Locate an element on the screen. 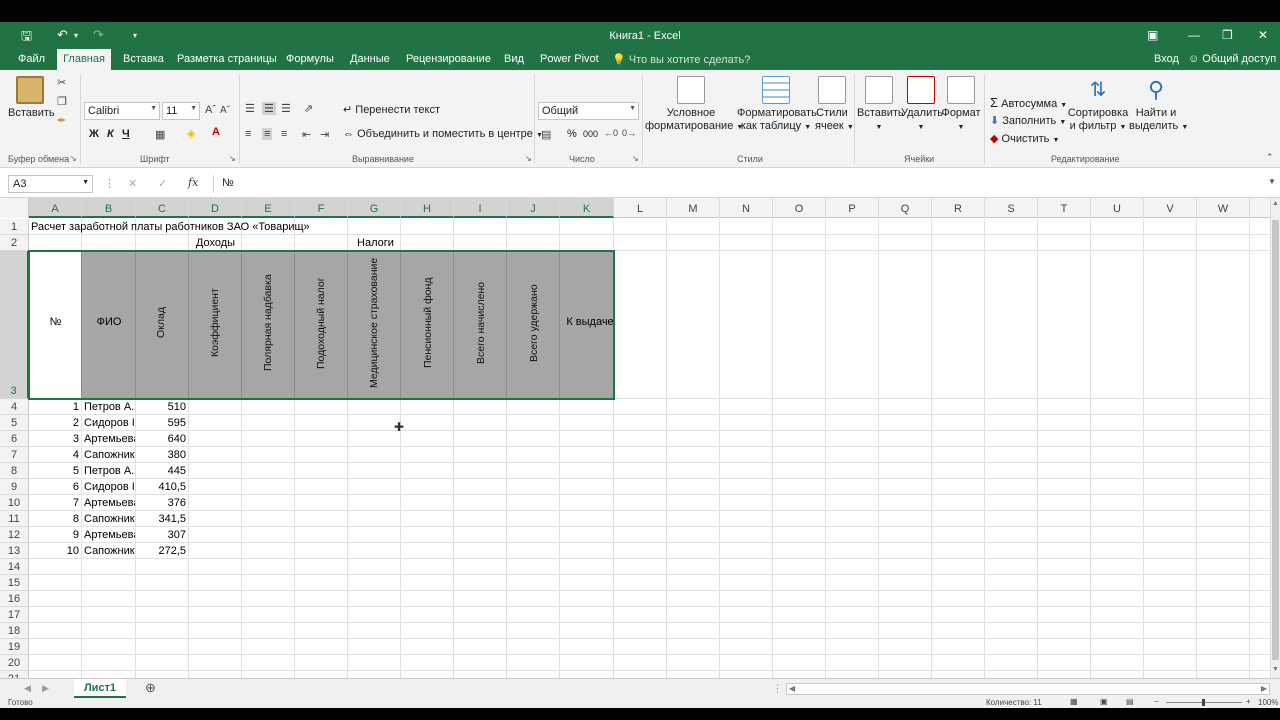 The width and height of the screenshot is (1280, 720). num-cell: 9 is located at coordinates (55, 535).